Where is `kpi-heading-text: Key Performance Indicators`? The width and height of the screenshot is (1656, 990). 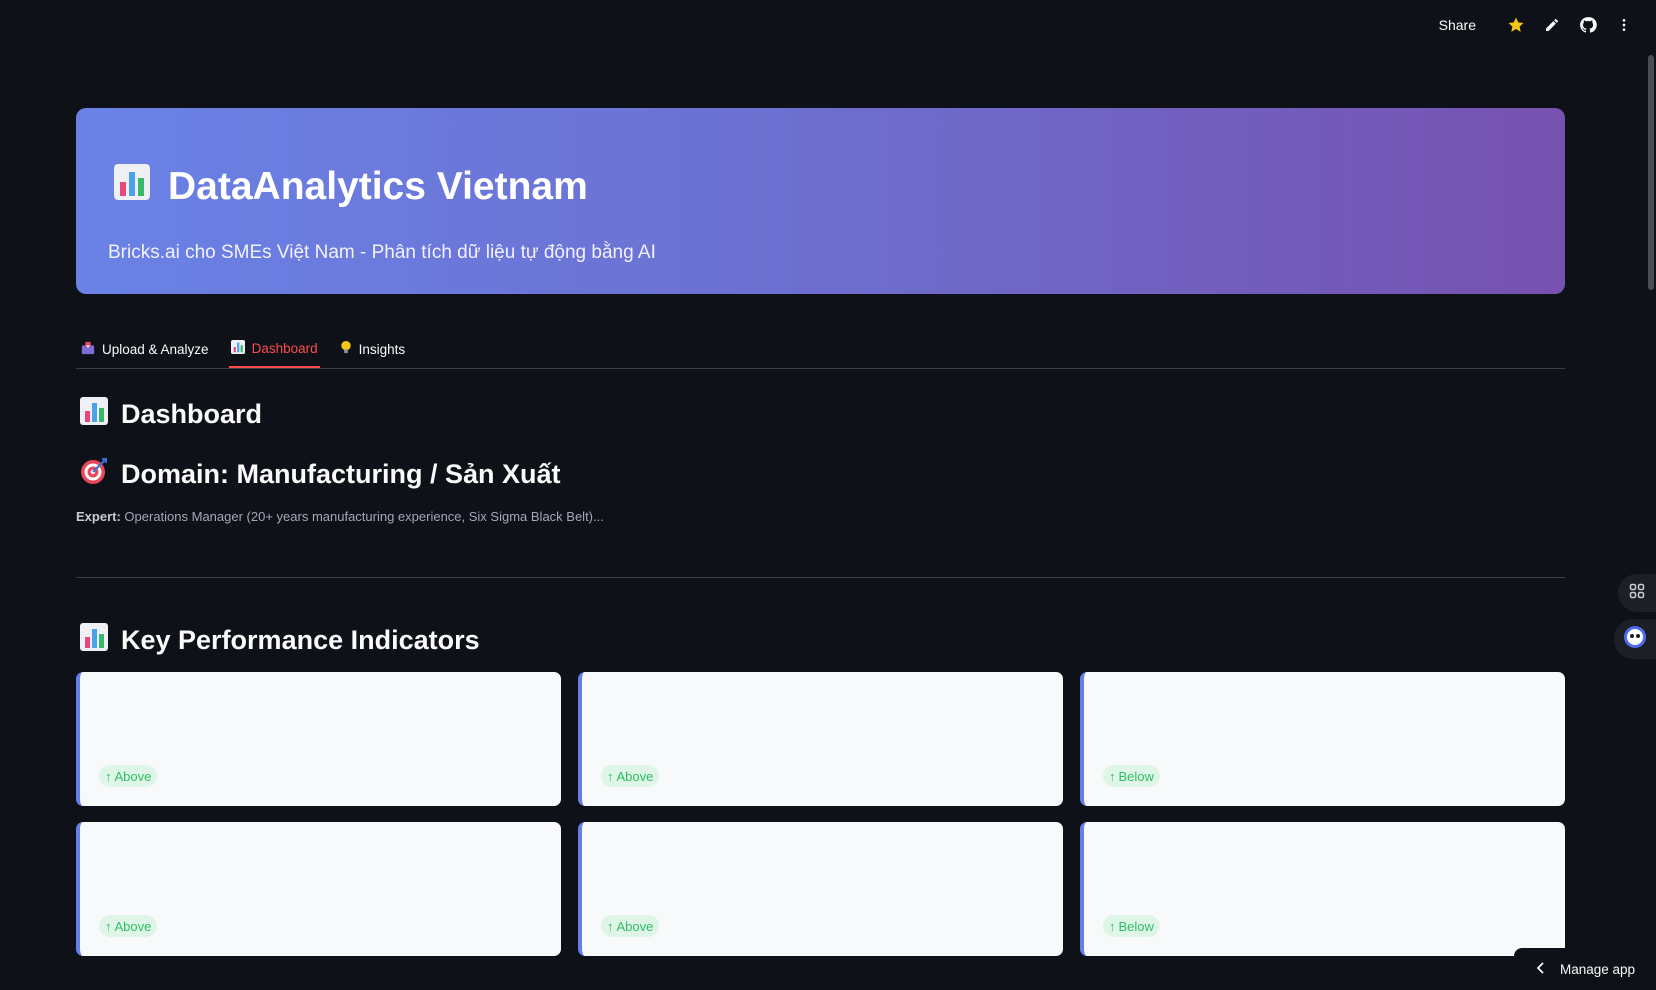 kpi-heading-text: Key Performance Indicators is located at coordinates (300, 640).